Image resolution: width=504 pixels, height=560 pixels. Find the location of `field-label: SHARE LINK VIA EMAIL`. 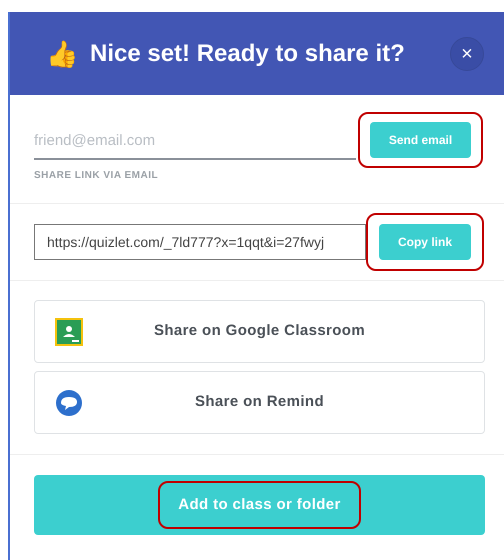

field-label: SHARE LINK VIA EMAIL is located at coordinates (97, 176).